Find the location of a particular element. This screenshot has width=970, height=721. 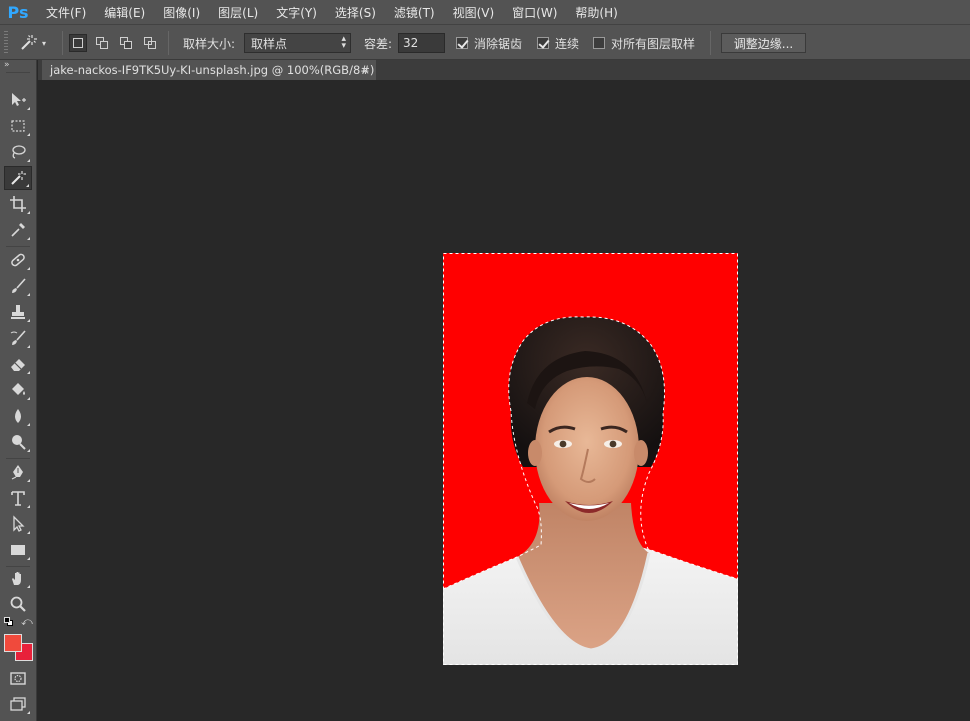

tool-preset-picker: ▾ is located at coordinates (37, 43).